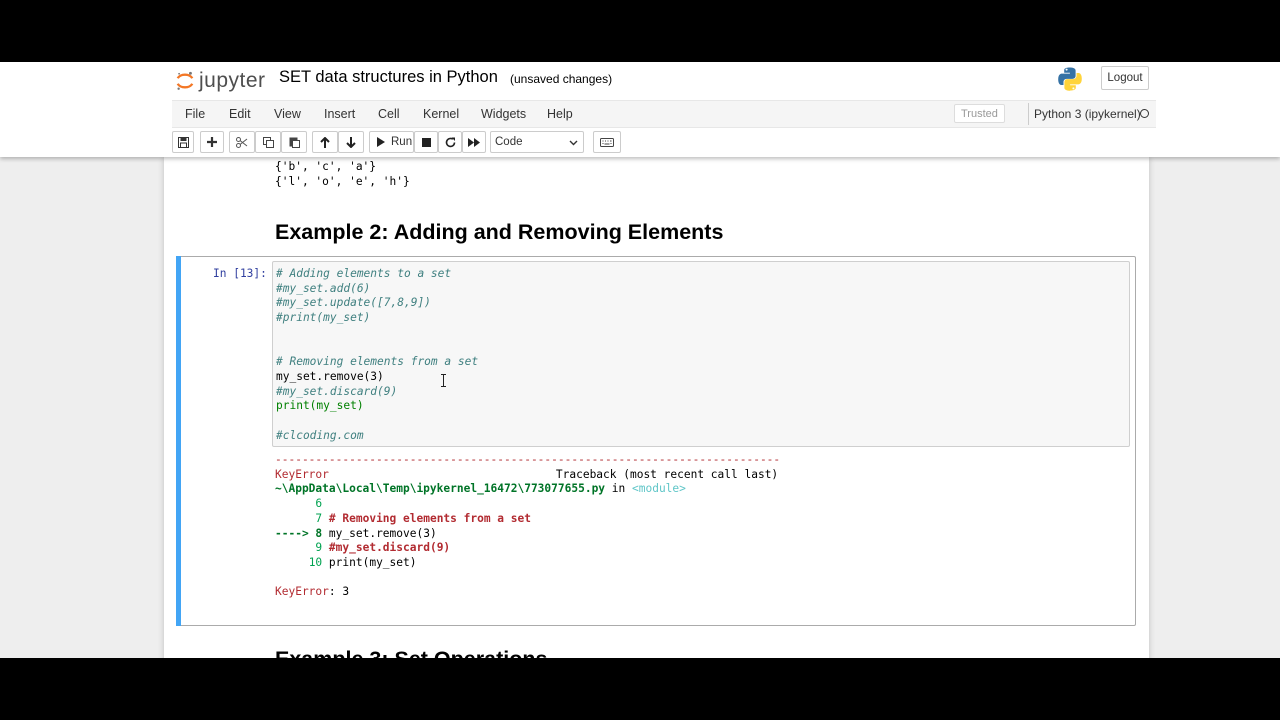  I want to click on jupyter-wordmark: jupyter, so click(232, 80).